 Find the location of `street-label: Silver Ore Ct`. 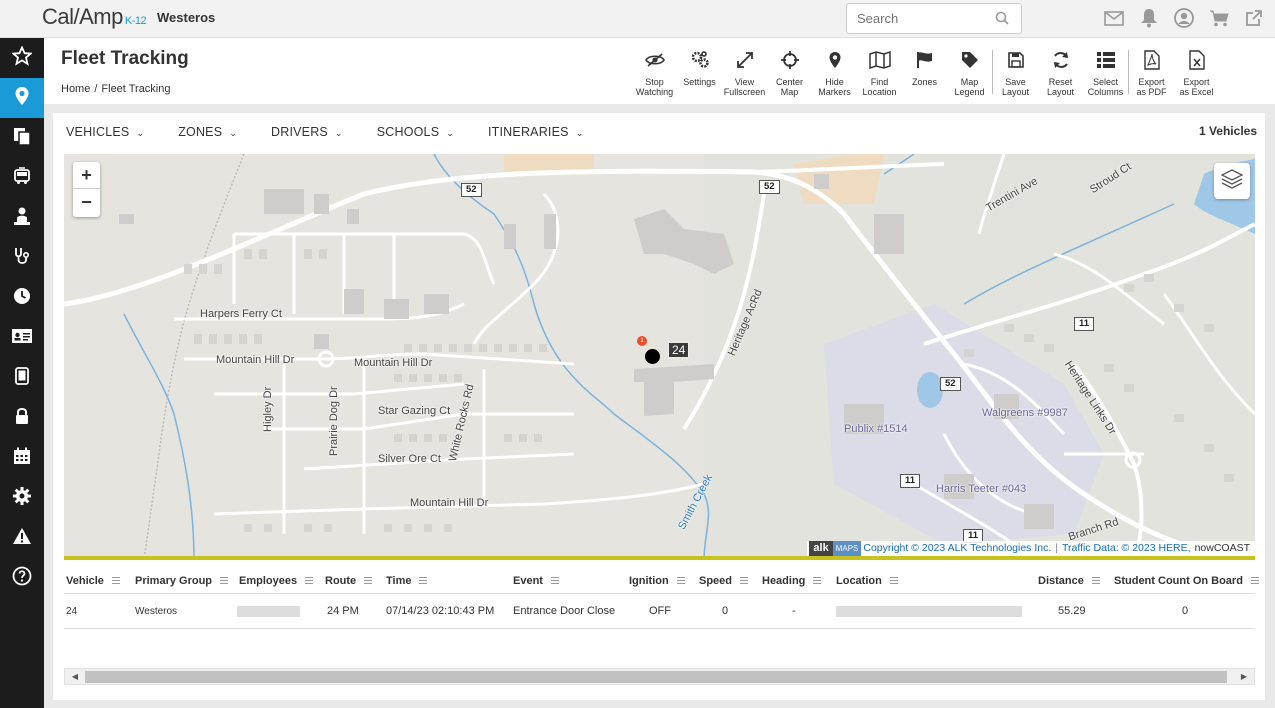

street-label: Silver Ore Ct is located at coordinates (409, 459).